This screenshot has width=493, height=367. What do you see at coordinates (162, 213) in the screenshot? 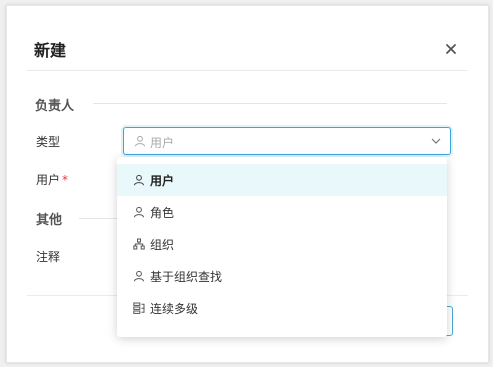
I see `option-label: 角色` at bounding box center [162, 213].